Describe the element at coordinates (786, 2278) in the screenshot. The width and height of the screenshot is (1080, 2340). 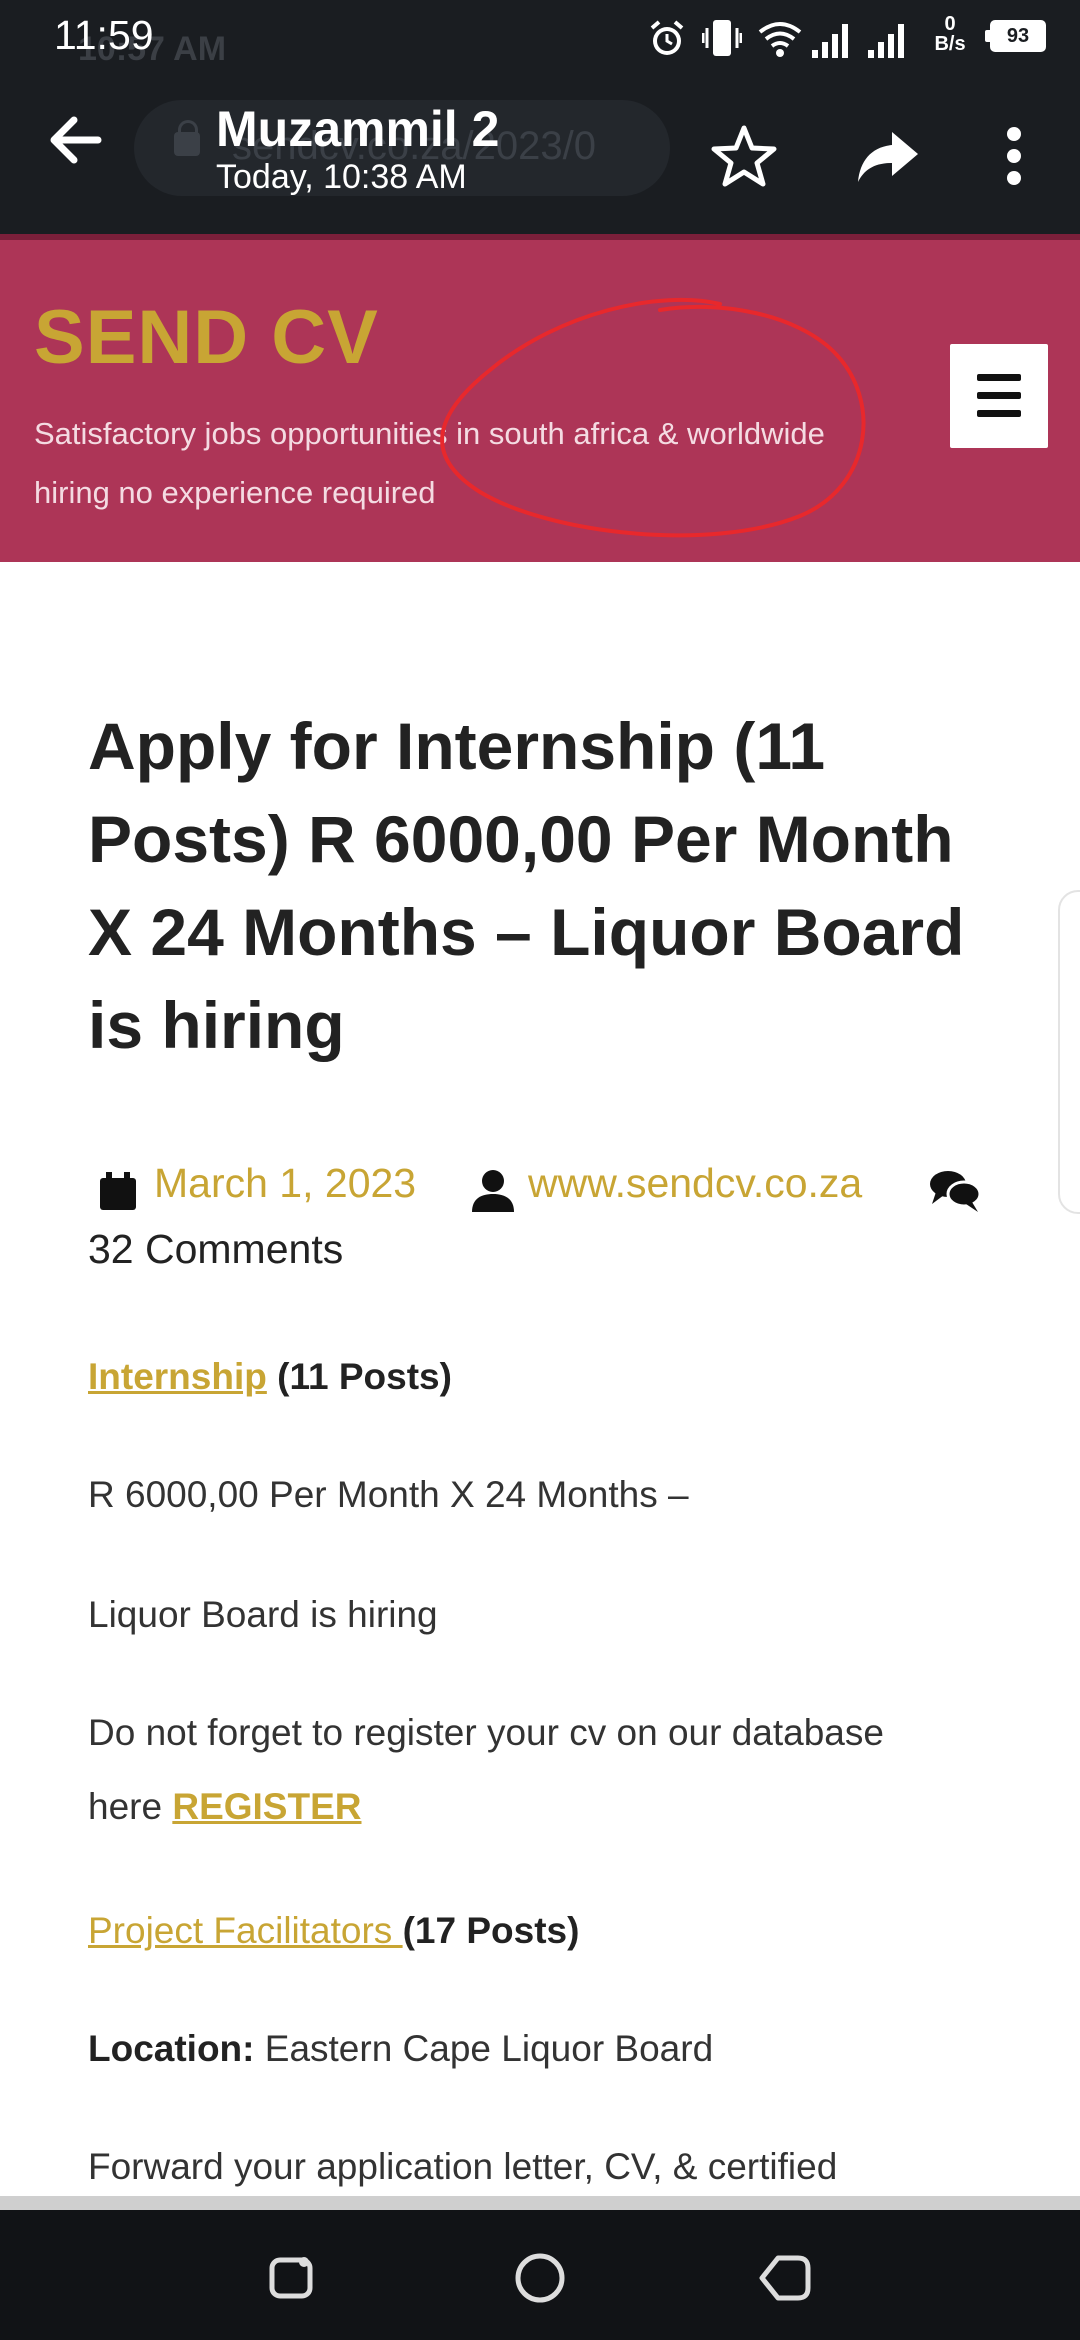
I see `back-icon` at that location.